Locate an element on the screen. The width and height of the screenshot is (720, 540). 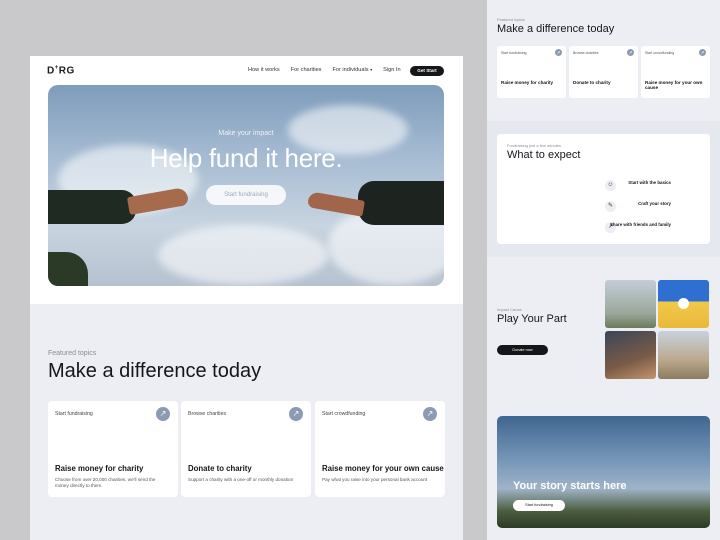
person-icon: ☺ is located at coordinates (610, 185).